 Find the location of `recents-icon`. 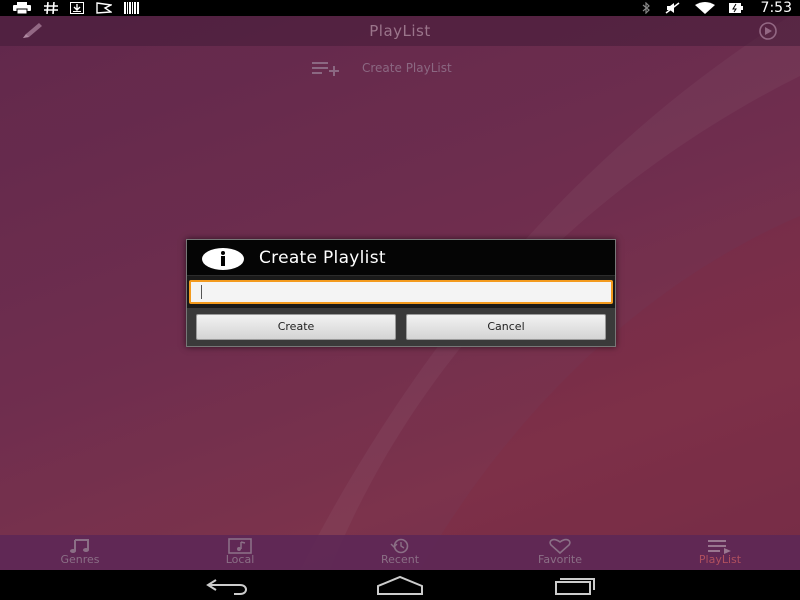

recents-icon is located at coordinates (572, 585).